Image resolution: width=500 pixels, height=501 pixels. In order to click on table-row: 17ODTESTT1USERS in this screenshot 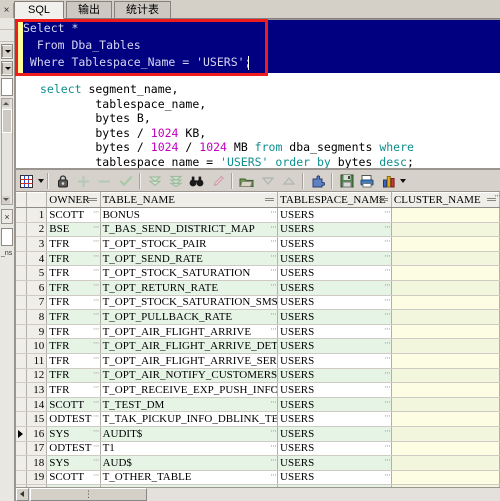, I will do `click(258, 449)`.